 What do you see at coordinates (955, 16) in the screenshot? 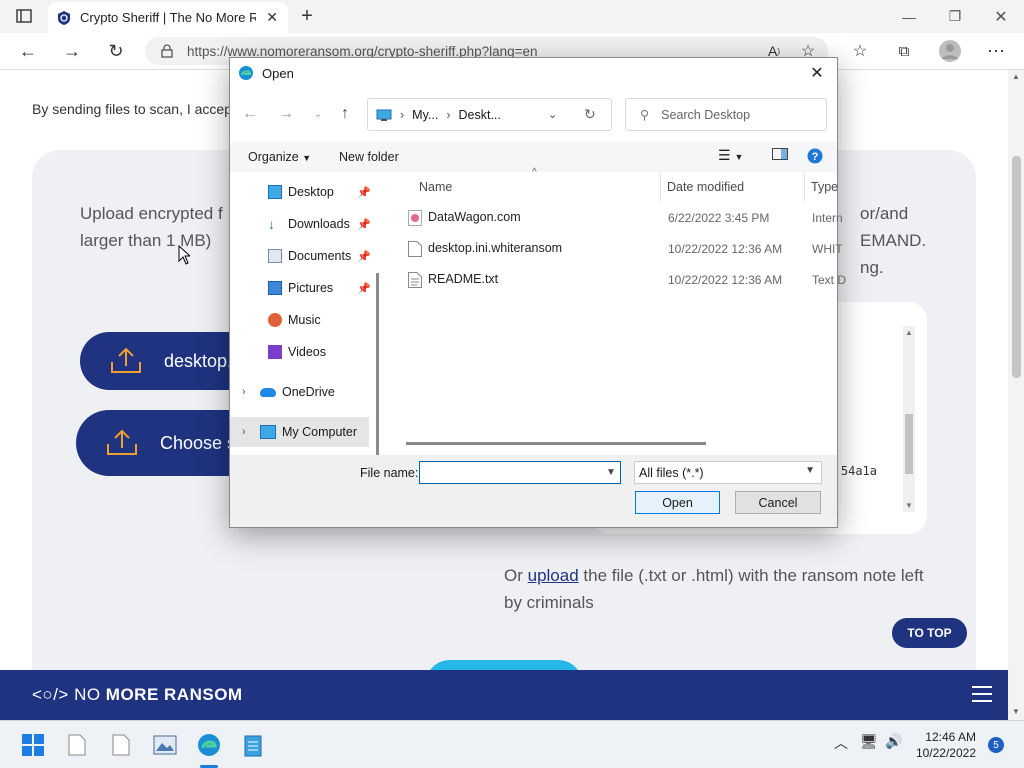
I see `restore-button: ❐` at bounding box center [955, 16].